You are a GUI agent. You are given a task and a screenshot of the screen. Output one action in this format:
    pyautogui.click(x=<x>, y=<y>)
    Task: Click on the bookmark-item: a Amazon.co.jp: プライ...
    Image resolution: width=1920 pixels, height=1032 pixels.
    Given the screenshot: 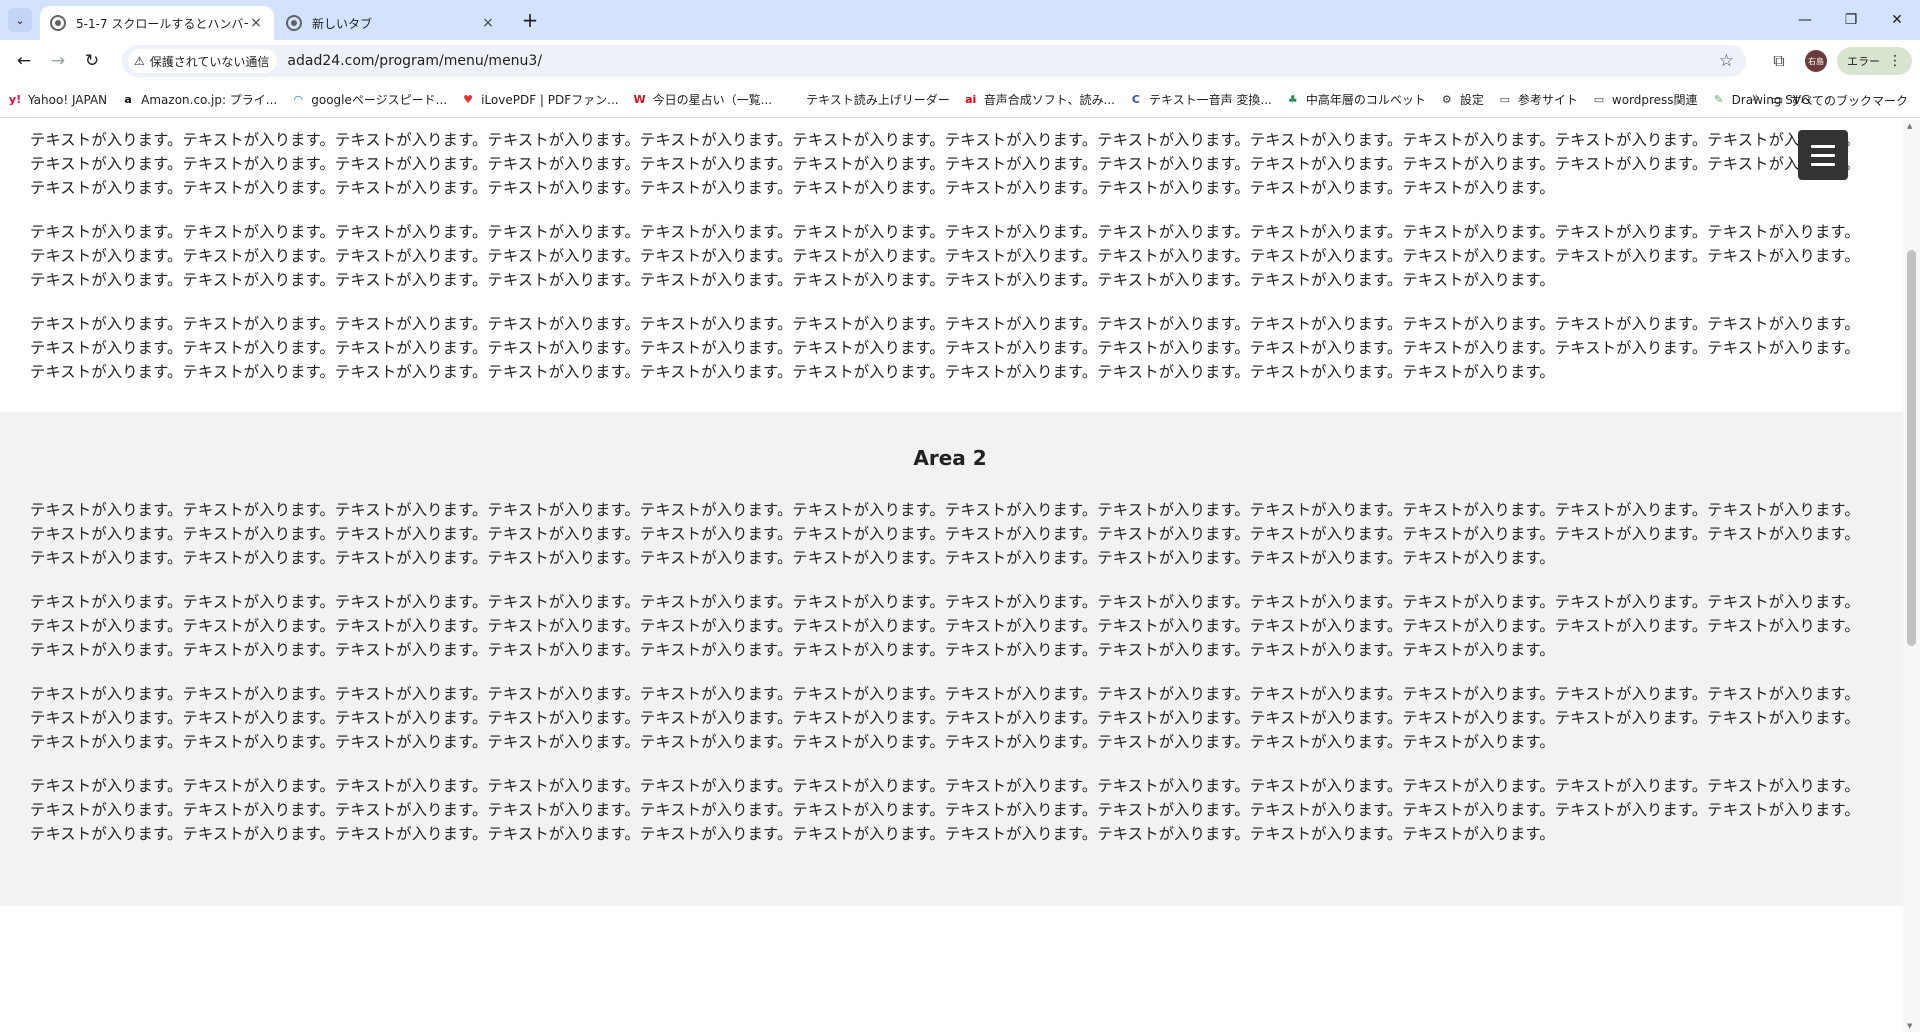 What is the action you would take?
    pyautogui.click(x=199, y=99)
    